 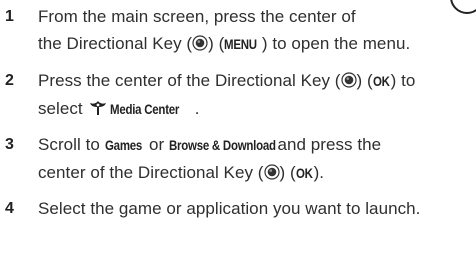 I want to click on step-number: 4, so click(x=9, y=208).